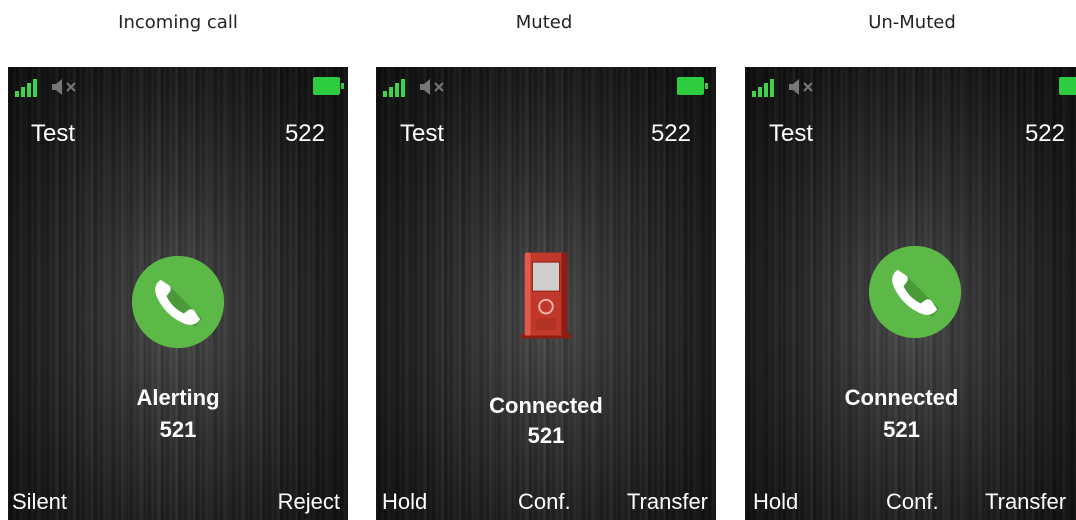 Image resolution: width=1076 pixels, height=520 pixels. I want to click on caption-incoming-call: Incoming call, so click(178, 22).